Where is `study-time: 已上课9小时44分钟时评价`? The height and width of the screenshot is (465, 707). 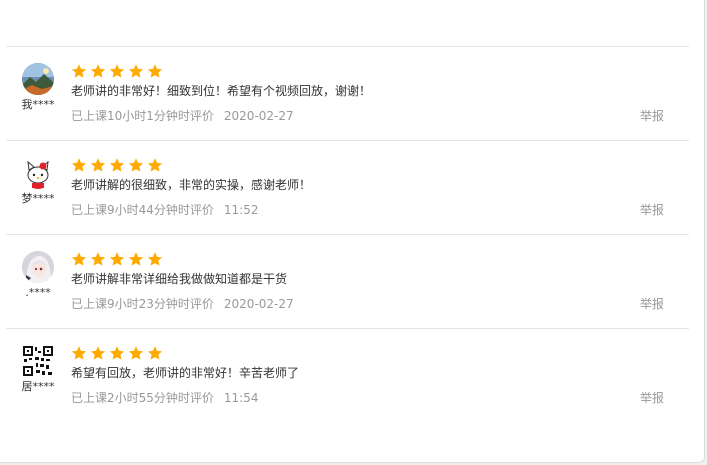
study-time: 已上课9小时44分钟时评价 is located at coordinates (142, 210).